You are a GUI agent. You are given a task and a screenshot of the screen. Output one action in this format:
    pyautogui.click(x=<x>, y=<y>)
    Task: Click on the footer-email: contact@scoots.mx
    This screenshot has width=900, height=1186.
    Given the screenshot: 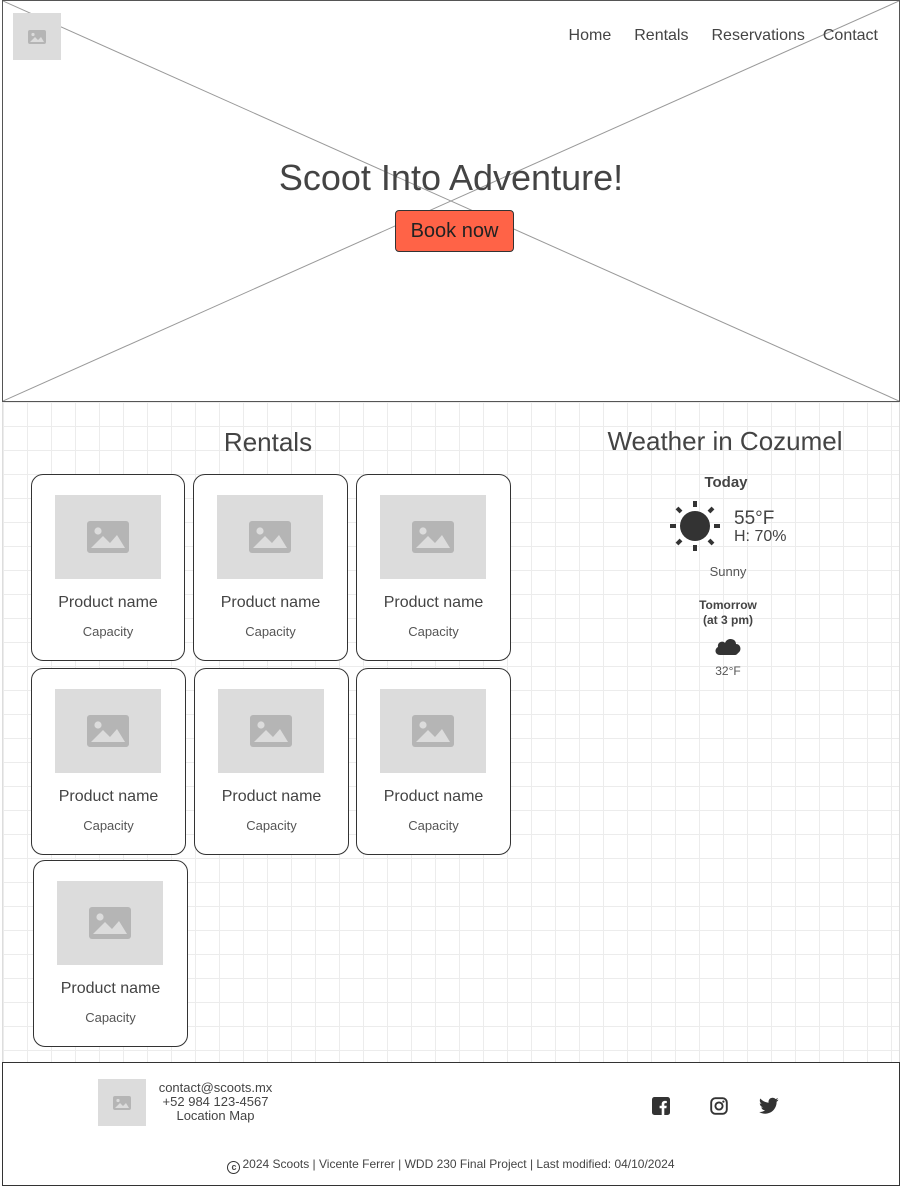 What is the action you would take?
    pyautogui.click(x=215, y=1088)
    